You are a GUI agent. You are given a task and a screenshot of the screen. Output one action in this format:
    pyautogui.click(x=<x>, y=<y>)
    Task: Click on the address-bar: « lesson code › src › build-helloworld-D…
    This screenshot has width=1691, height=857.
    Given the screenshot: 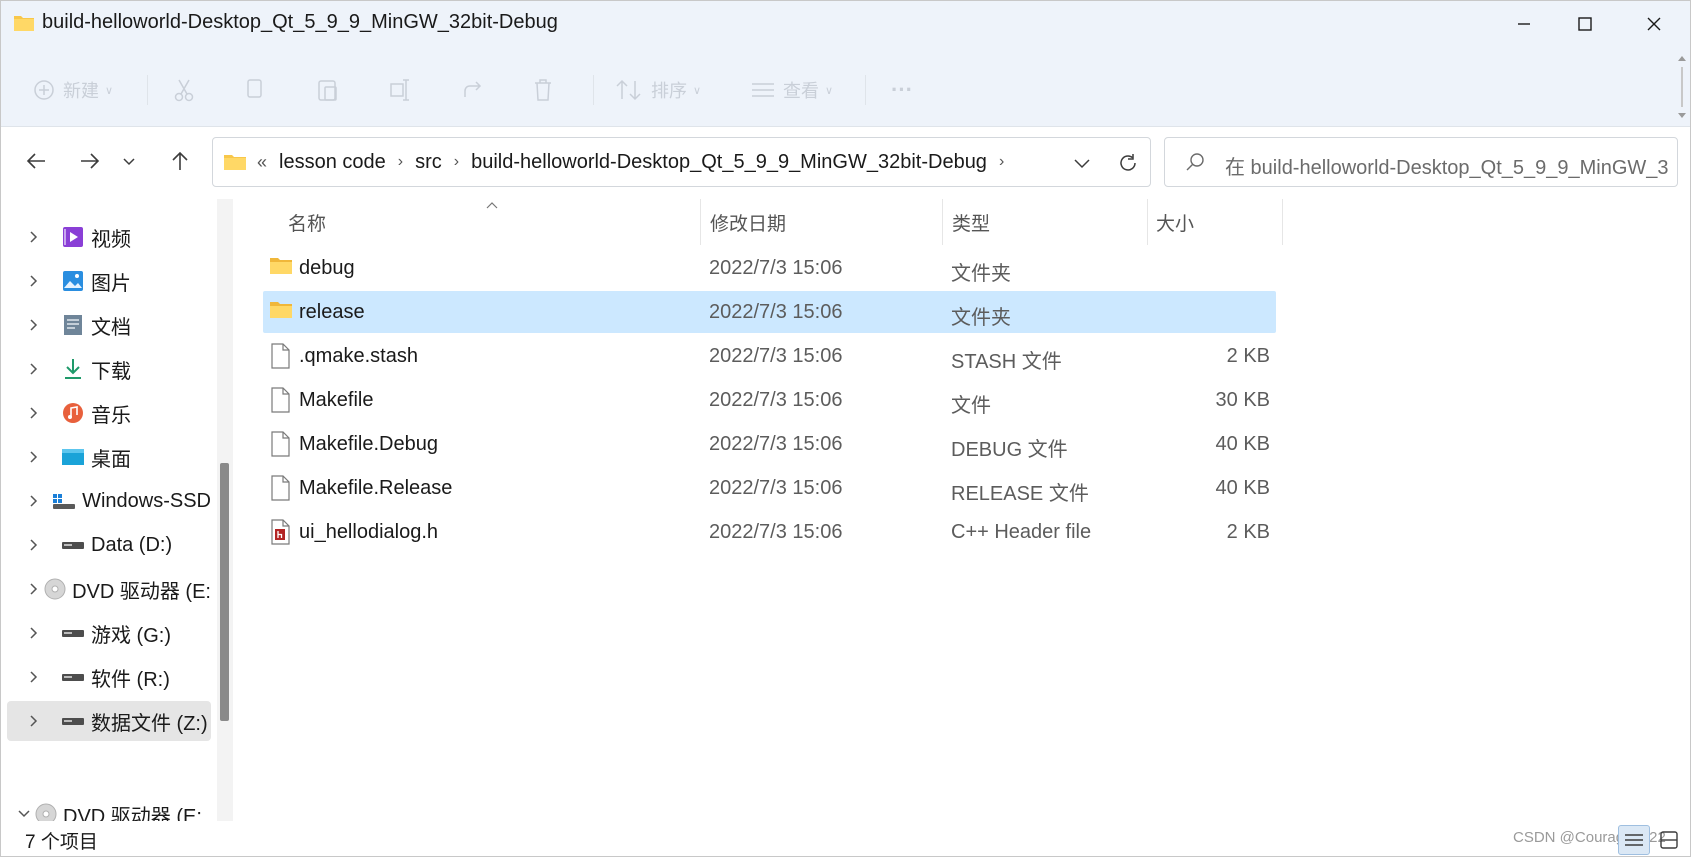 What is the action you would take?
    pyautogui.click(x=681, y=162)
    